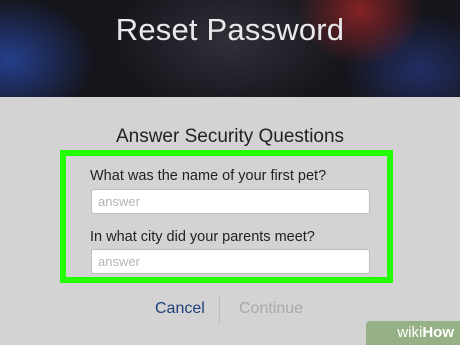 The height and width of the screenshot is (345, 460). What do you see at coordinates (230, 201) in the screenshot?
I see `answer-1-input` at bounding box center [230, 201].